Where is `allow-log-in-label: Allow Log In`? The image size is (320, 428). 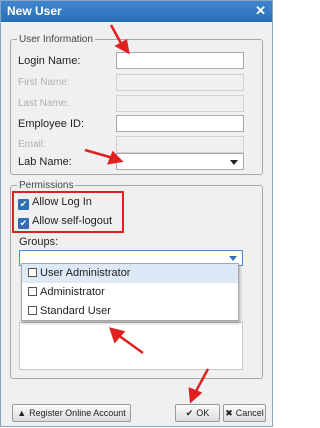 allow-log-in-label: Allow Log In is located at coordinates (62, 202).